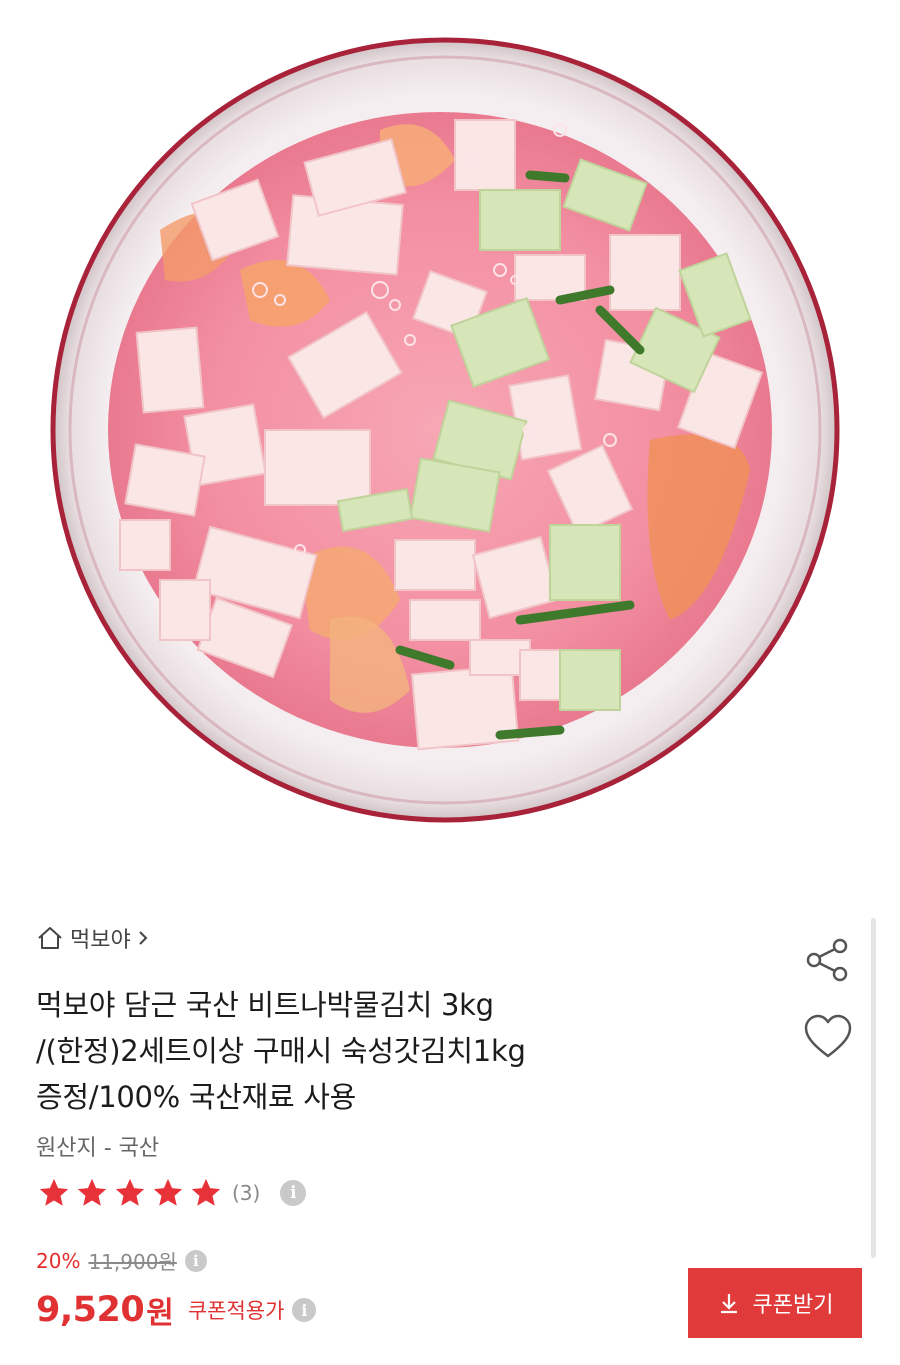 This screenshot has height=1365, width=900. Describe the element at coordinates (176, 1310) in the screenshot. I see `price-row: 9,520 원 쿠폰적용가 i` at that location.